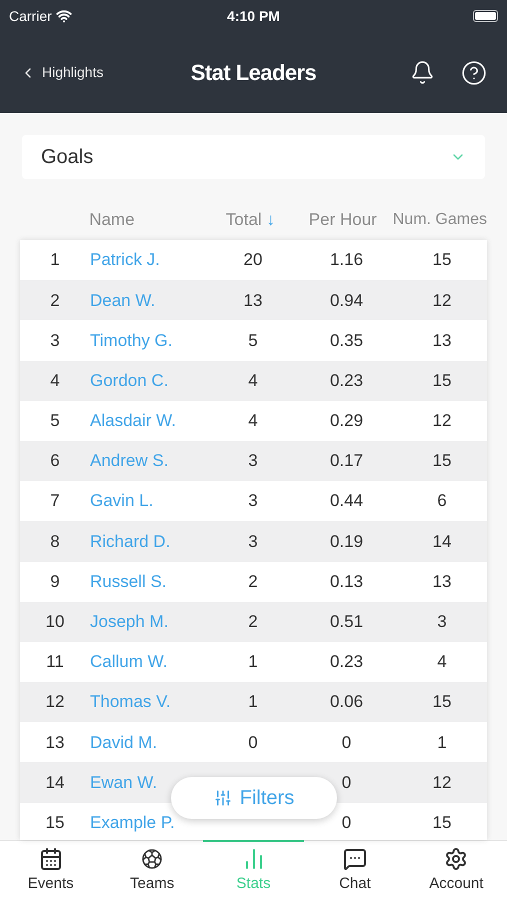 This screenshot has height=900, width=507. I want to click on rank-cell-text: 4, so click(55, 381).